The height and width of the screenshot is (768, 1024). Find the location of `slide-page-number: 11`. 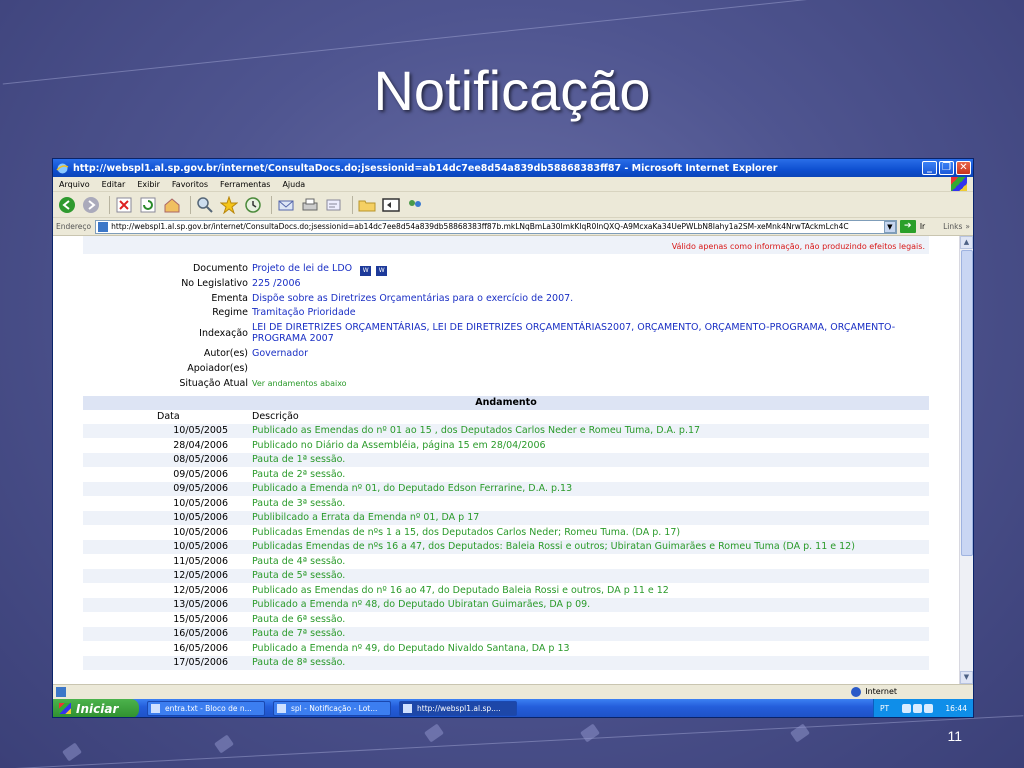

slide-page-number: 11 is located at coordinates (954, 736).